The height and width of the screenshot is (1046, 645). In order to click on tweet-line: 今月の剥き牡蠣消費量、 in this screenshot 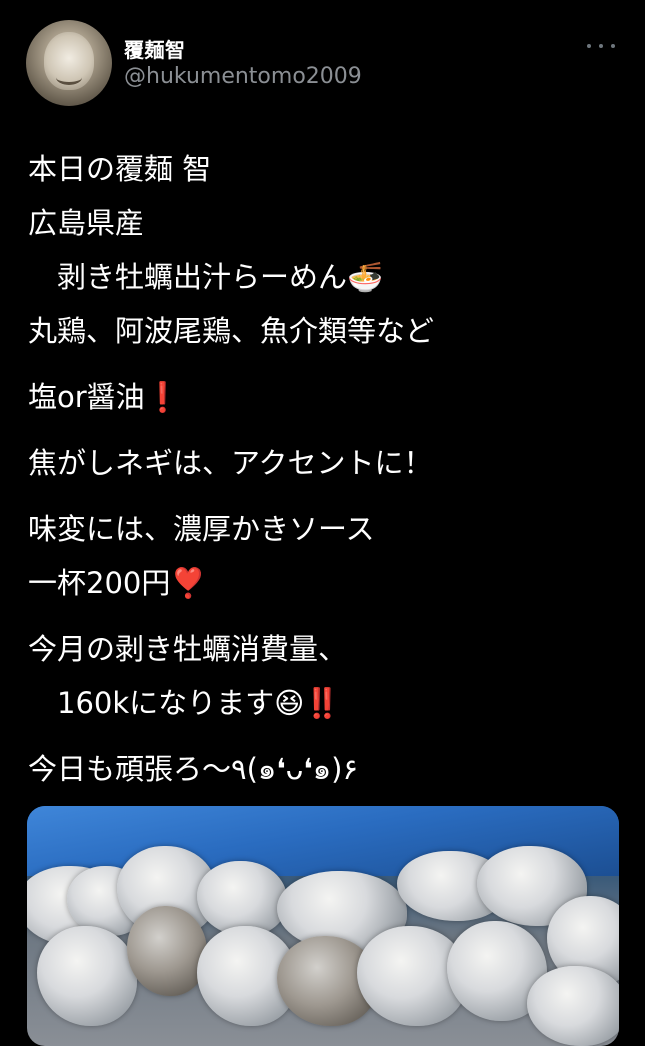, I will do `click(188, 649)`.